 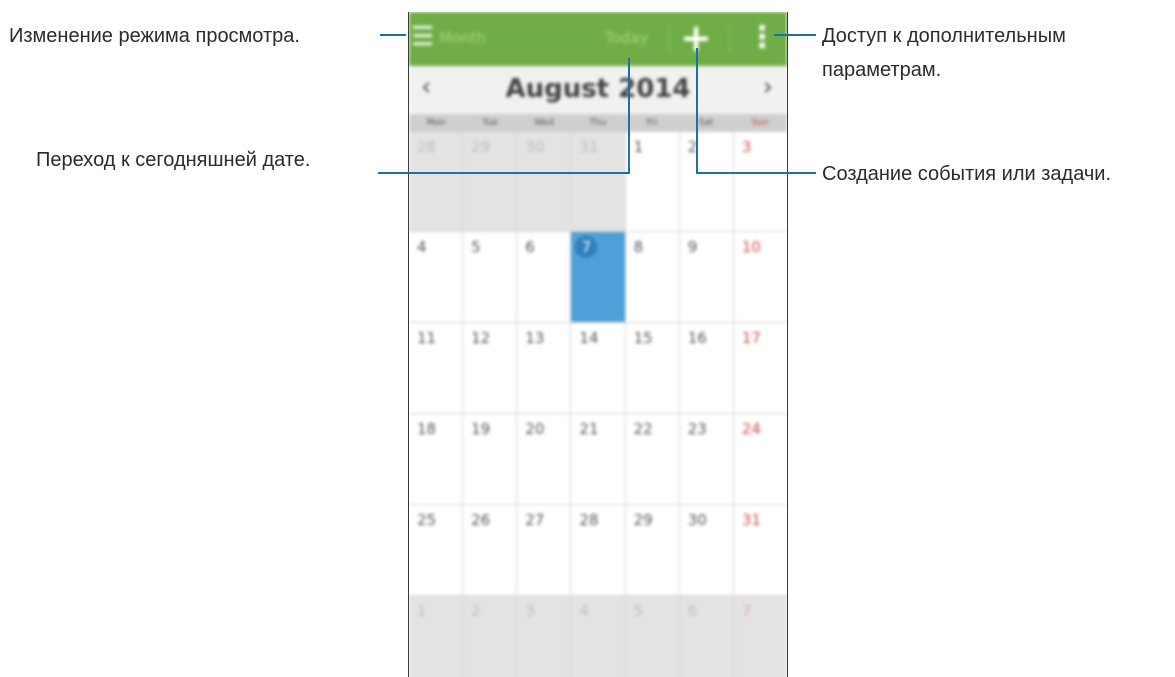 I want to click on day-cell: 26, so click(x=490, y=550).